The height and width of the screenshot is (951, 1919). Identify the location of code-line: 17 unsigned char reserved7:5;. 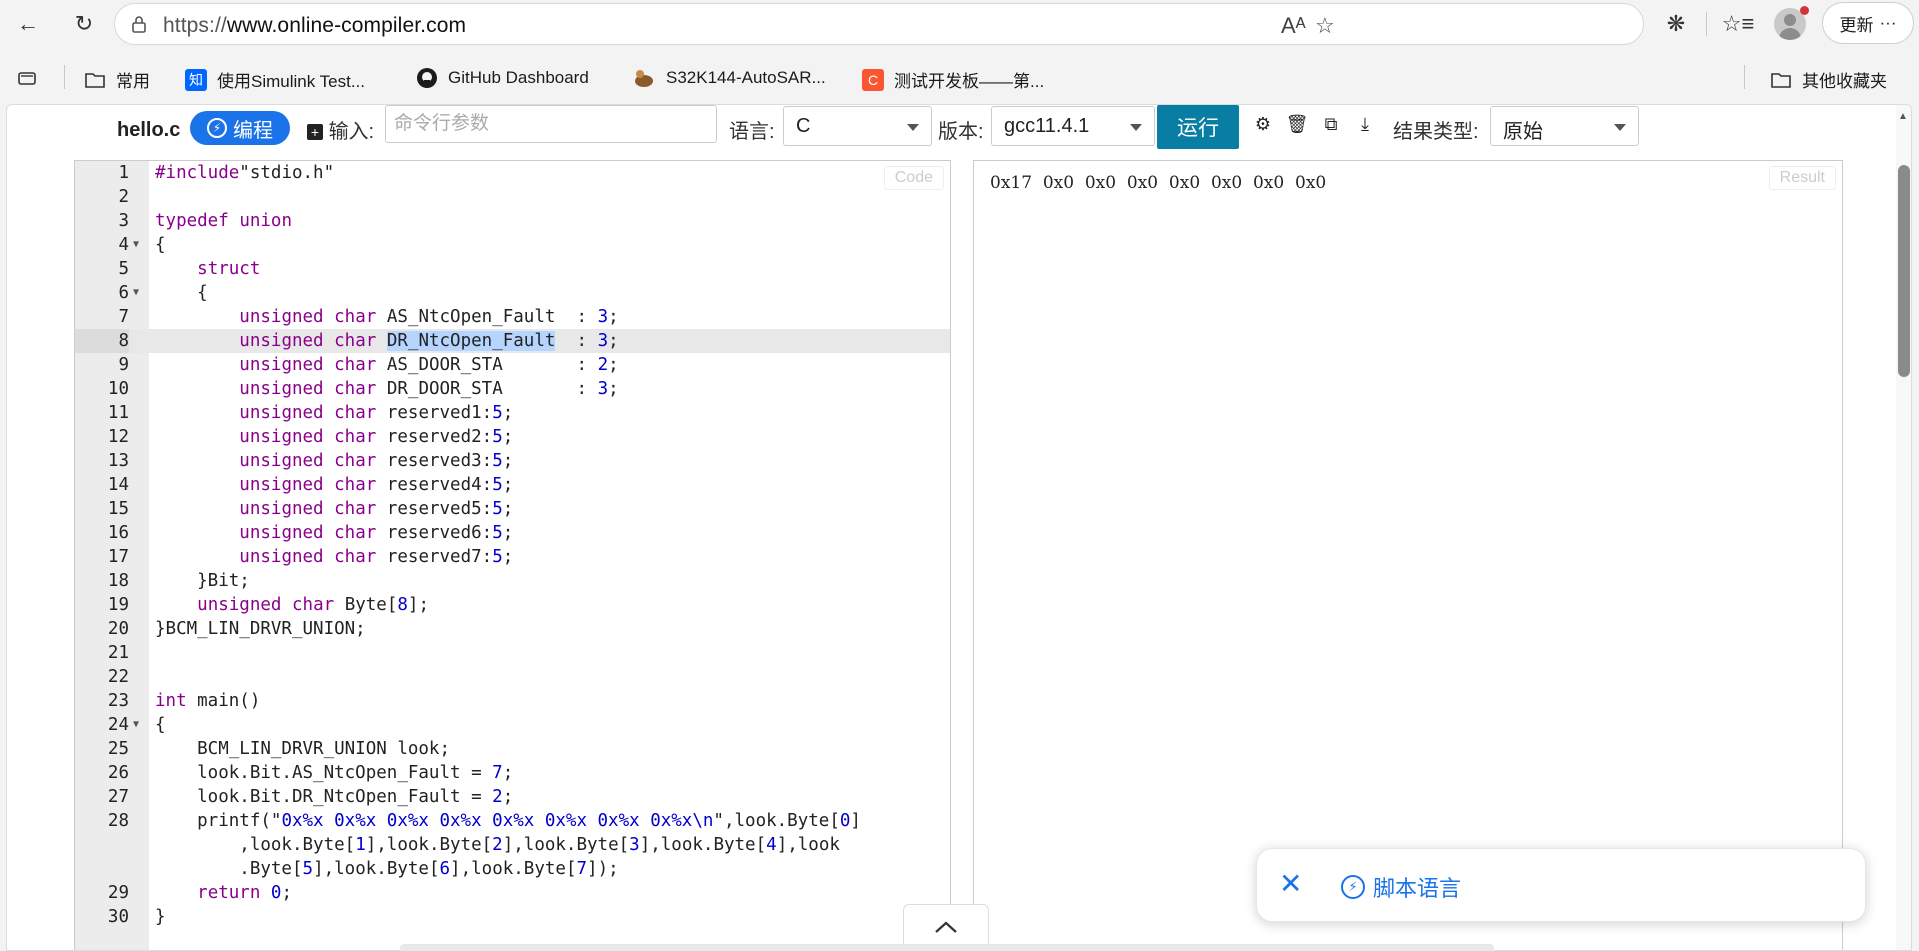
(512, 557).